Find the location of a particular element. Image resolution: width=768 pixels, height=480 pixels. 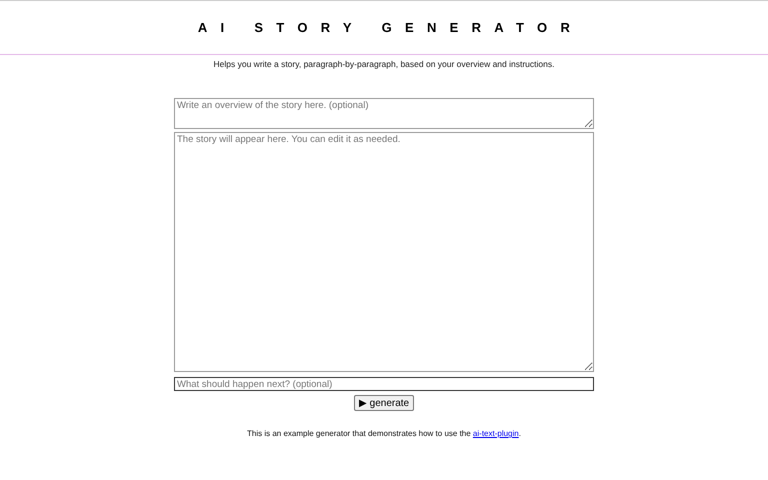

overview-field: Write an overview of the story here. (optional) is located at coordinates (384, 113).